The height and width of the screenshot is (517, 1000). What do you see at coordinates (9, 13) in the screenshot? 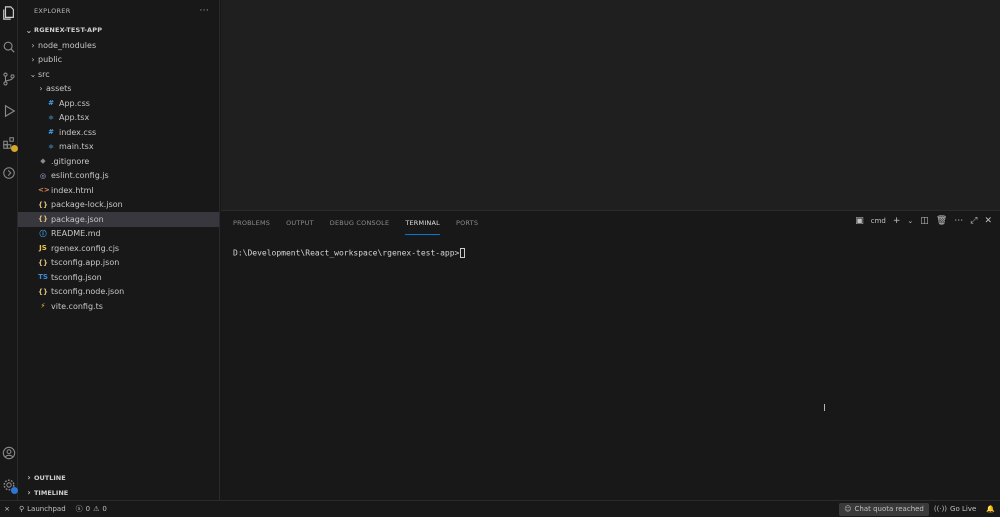
I see `explorer-icon` at bounding box center [9, 13].